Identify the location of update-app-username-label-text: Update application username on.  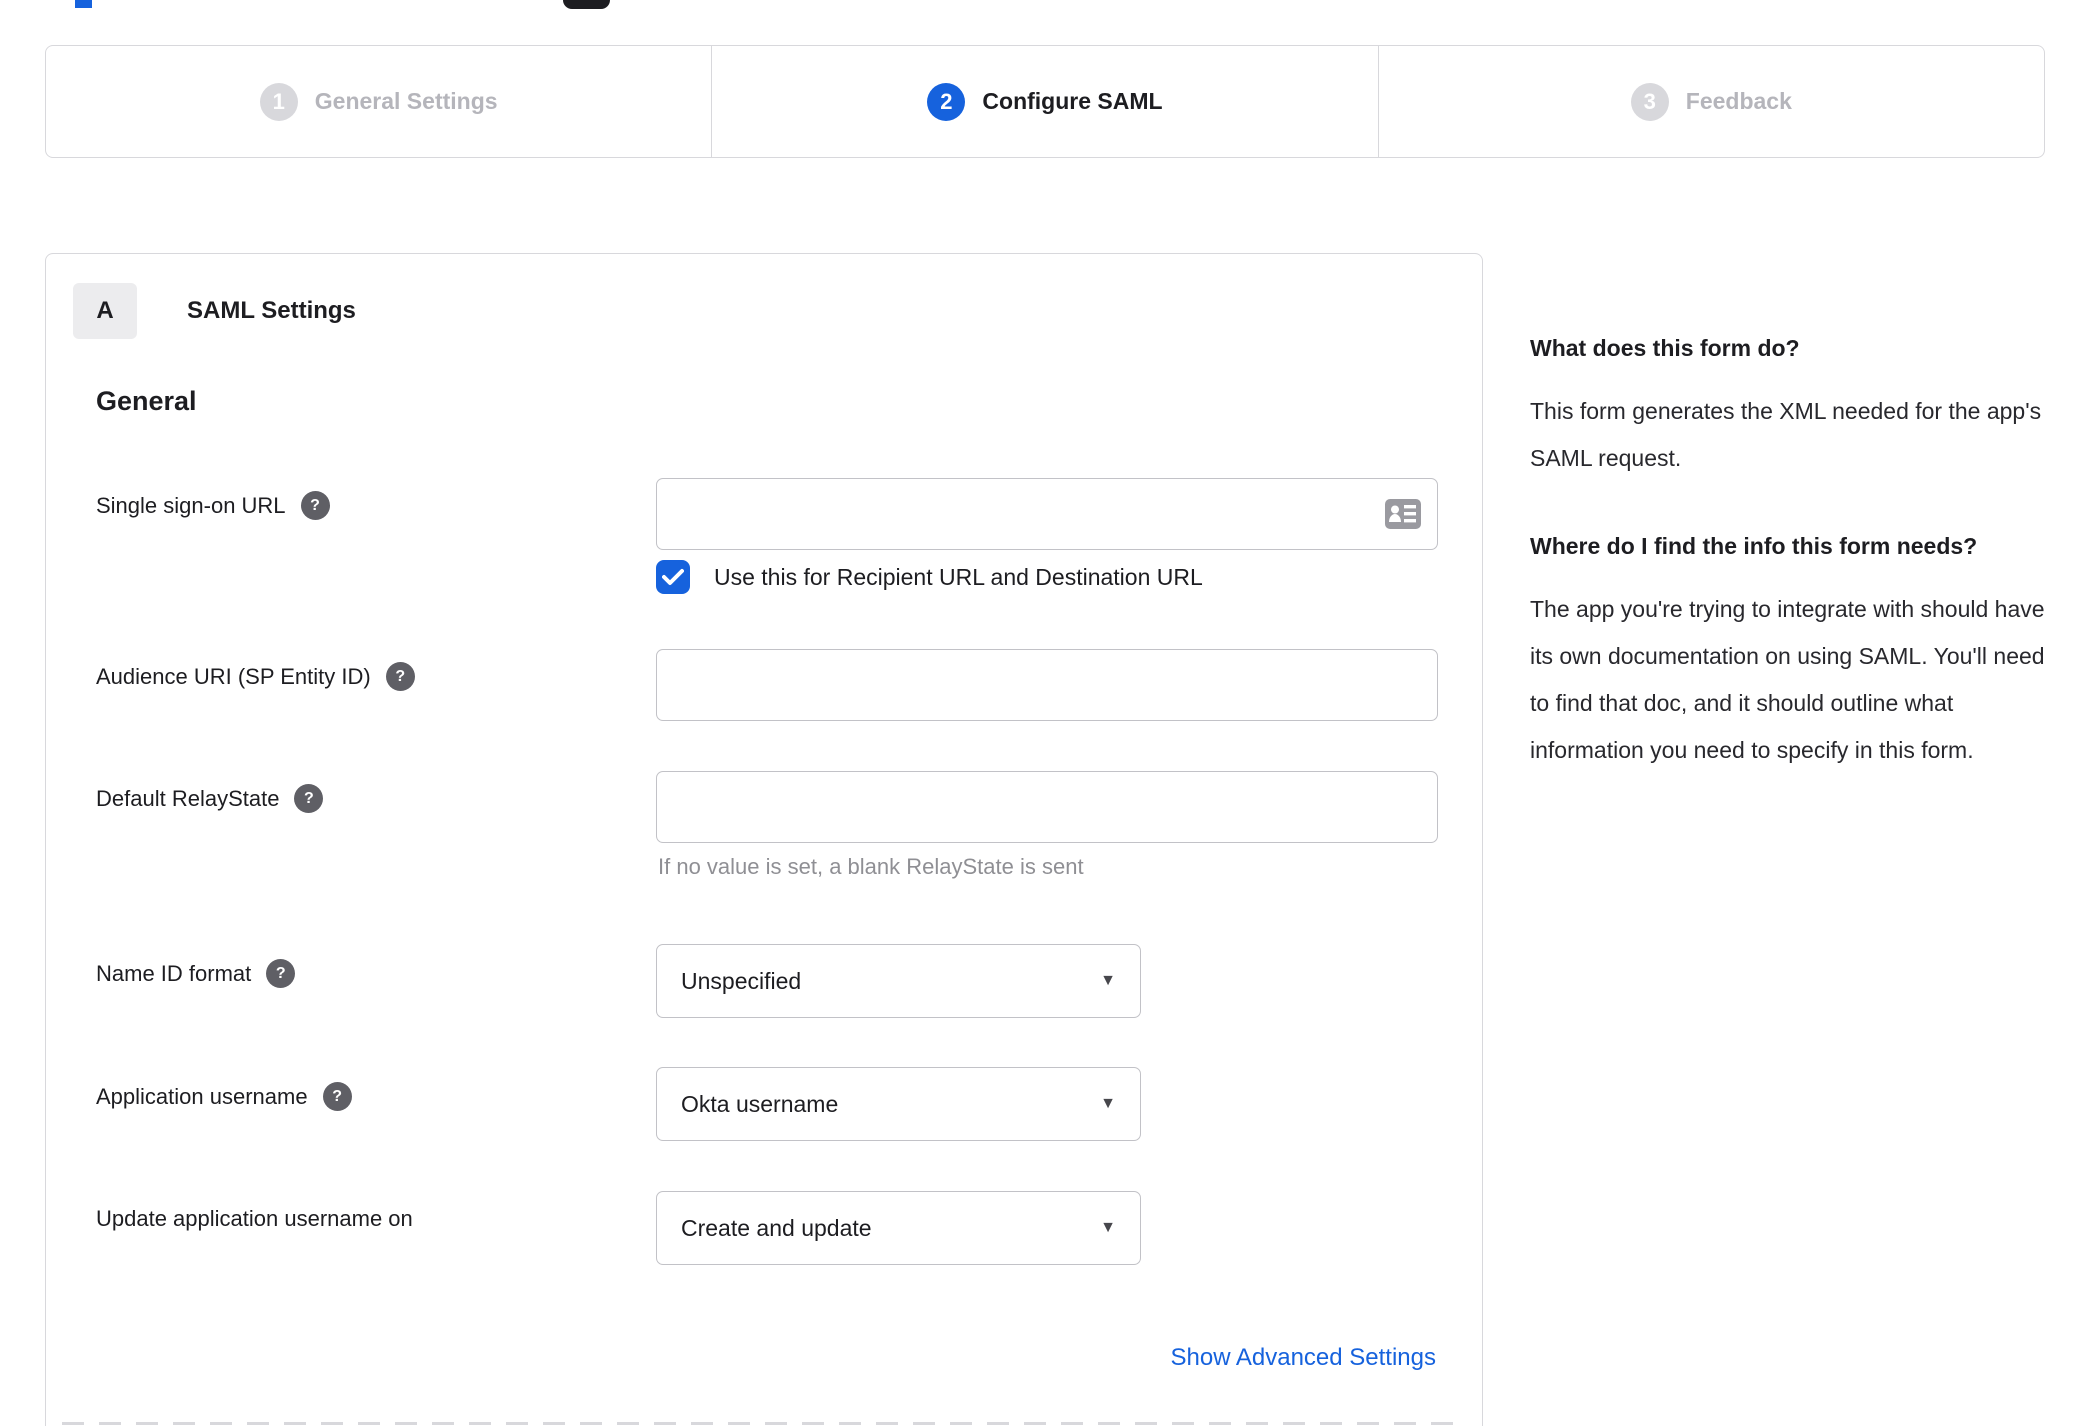
(254, 1218).